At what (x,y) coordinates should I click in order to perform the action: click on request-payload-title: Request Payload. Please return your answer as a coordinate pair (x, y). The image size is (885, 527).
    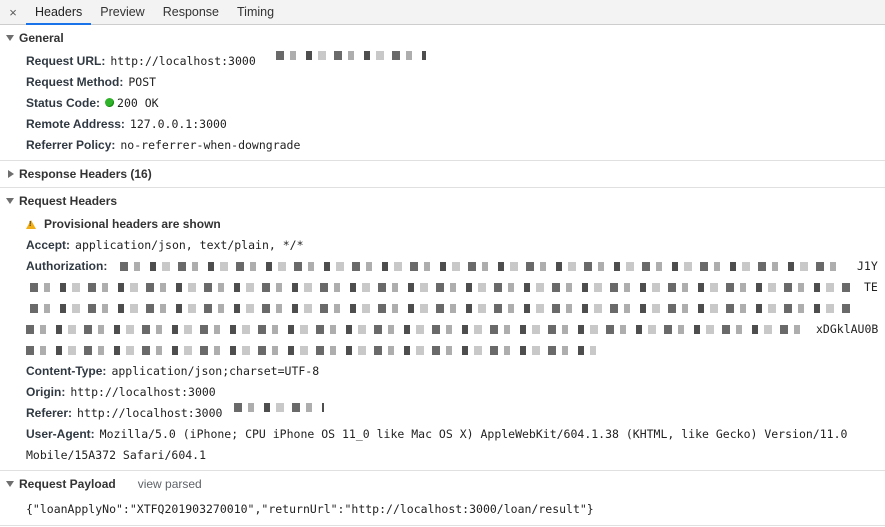
    Looking at the image, I should click on (67, 484).